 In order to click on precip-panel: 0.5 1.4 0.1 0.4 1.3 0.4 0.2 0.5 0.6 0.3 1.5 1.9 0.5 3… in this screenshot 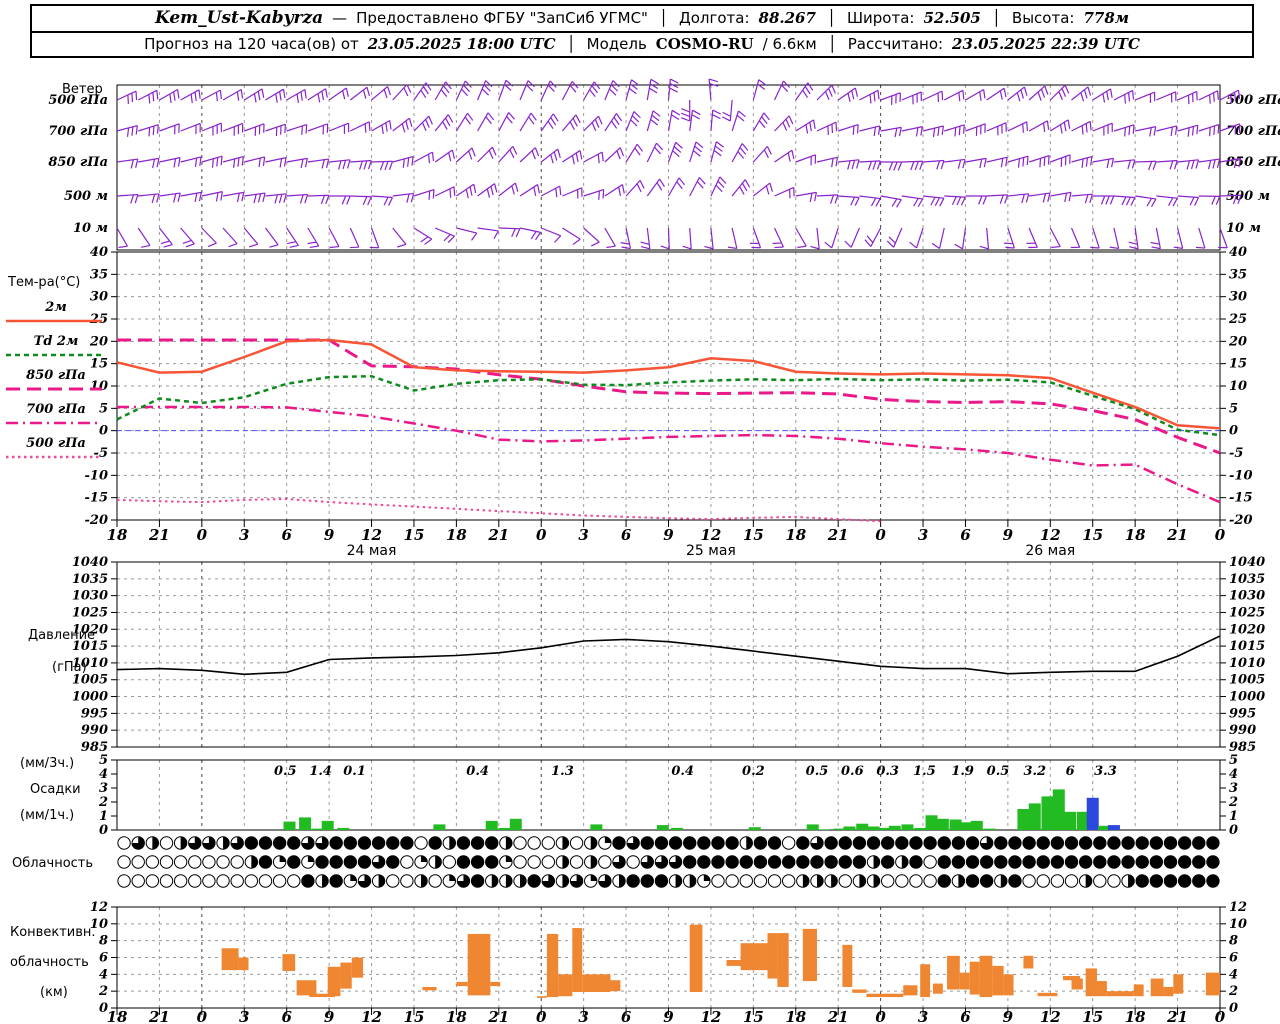, I will do `click(697, 797)`.